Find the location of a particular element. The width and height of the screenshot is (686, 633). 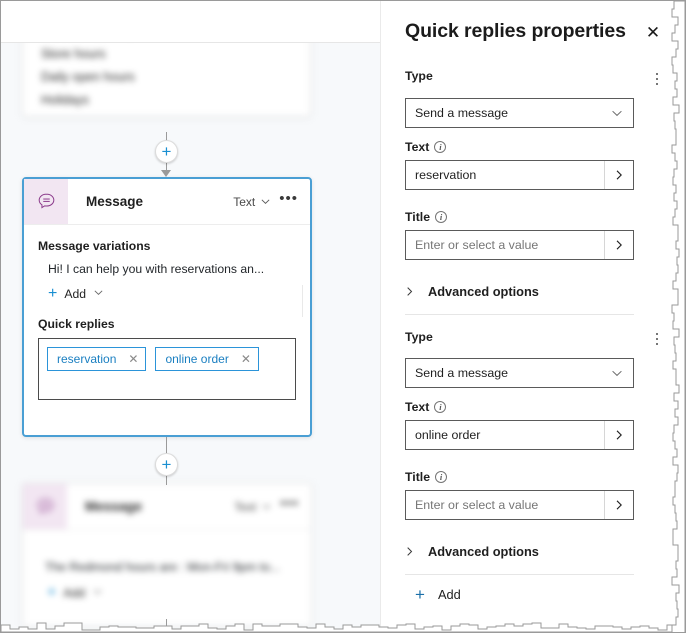

node-below-type-selector: Text is located at coordinates (253, 507).